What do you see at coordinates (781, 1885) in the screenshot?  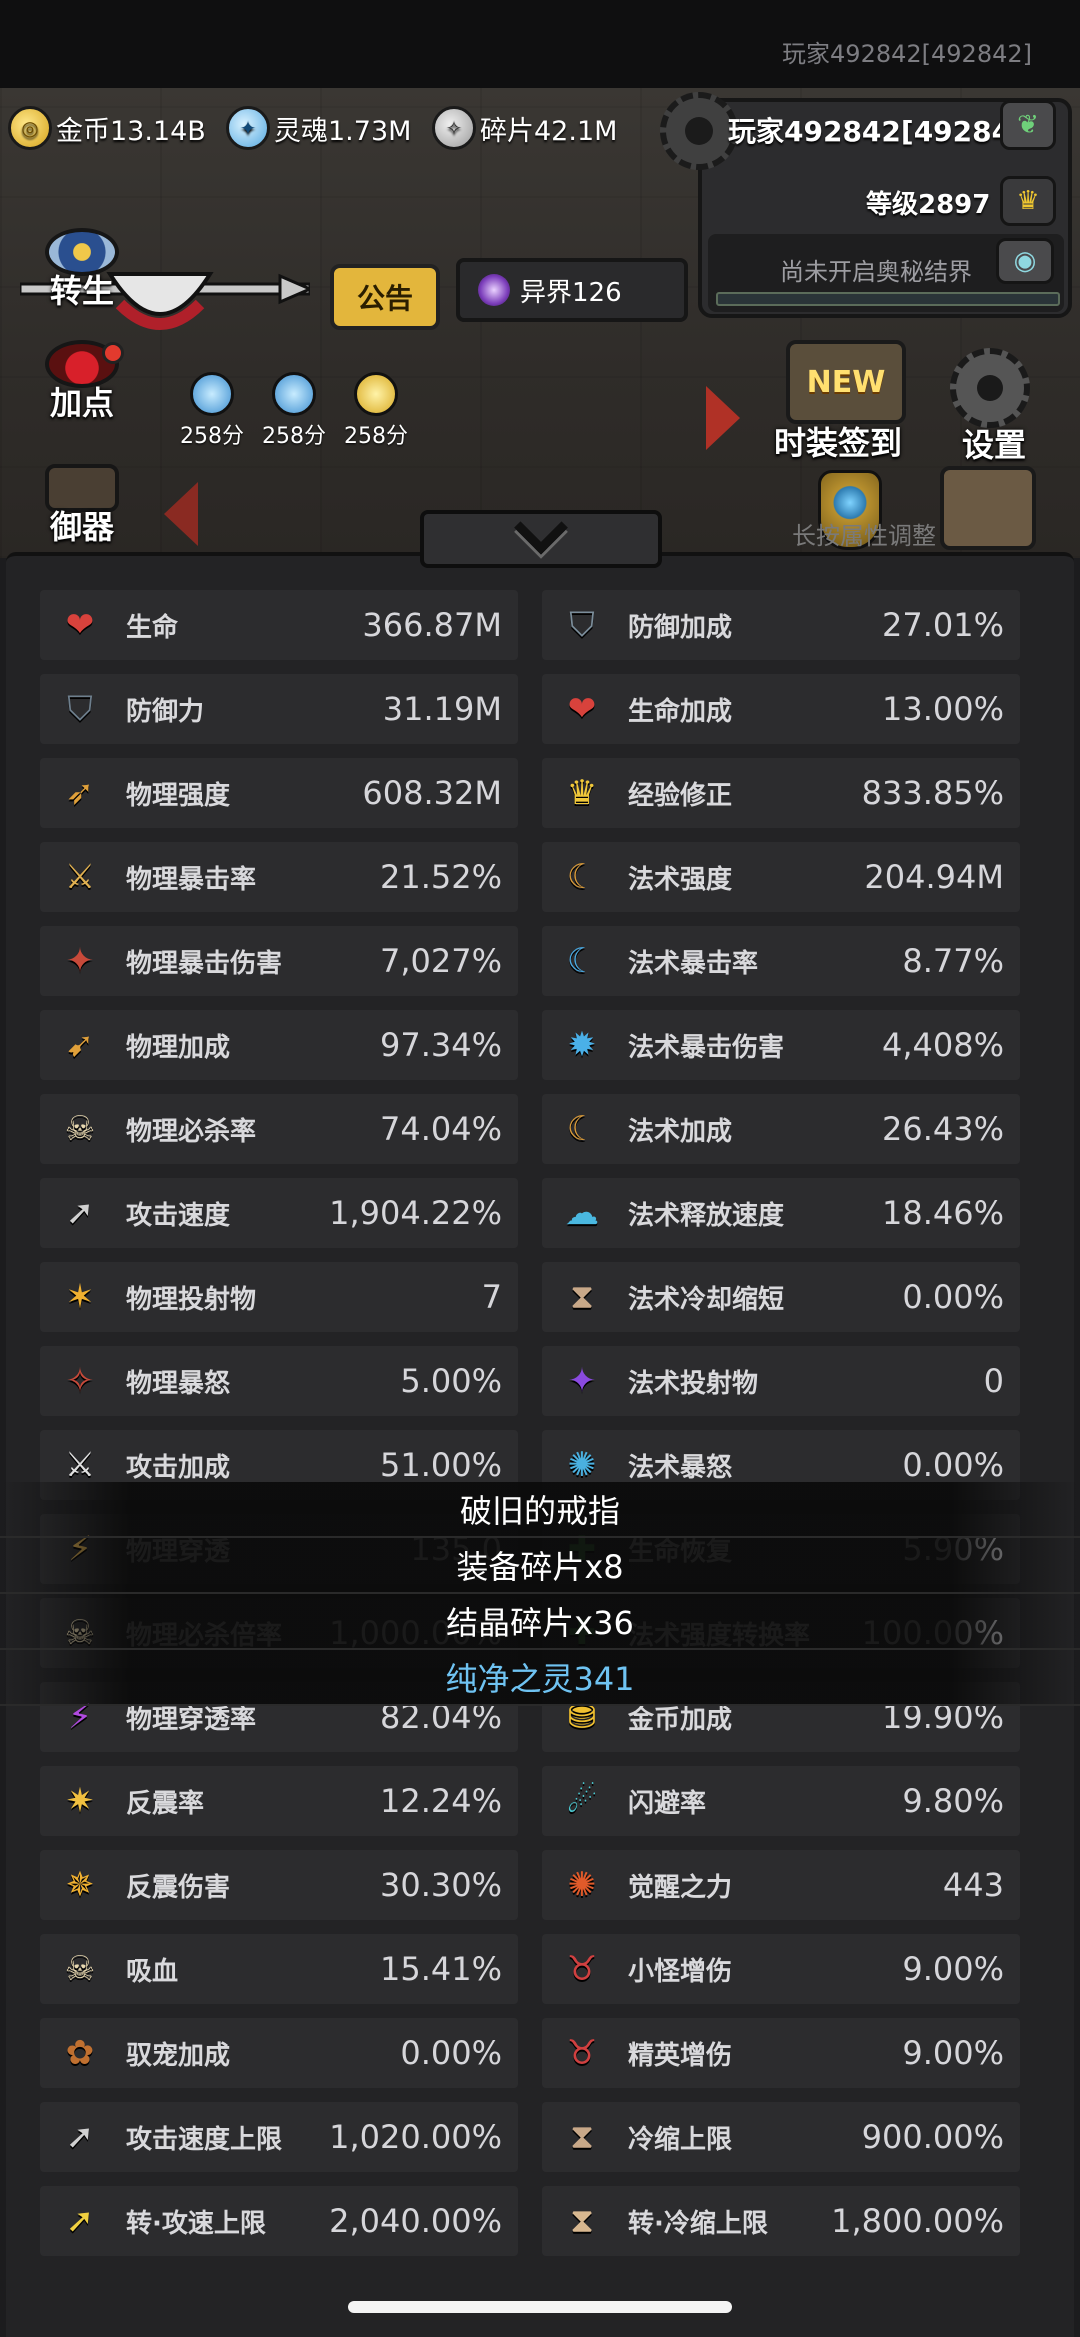 I see `stat-row: ✺ 觉醒之力 443` at bounding box center [781, 1885].